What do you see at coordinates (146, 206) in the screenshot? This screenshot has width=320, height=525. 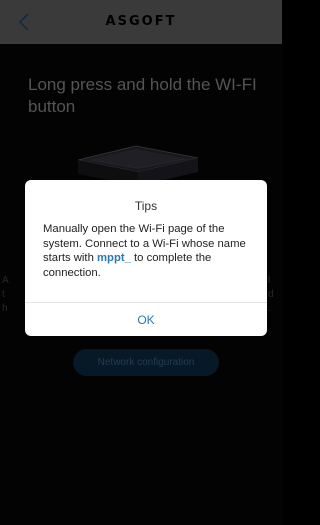 I see `dialog-title: Tips` at bounding box center [146, 206].